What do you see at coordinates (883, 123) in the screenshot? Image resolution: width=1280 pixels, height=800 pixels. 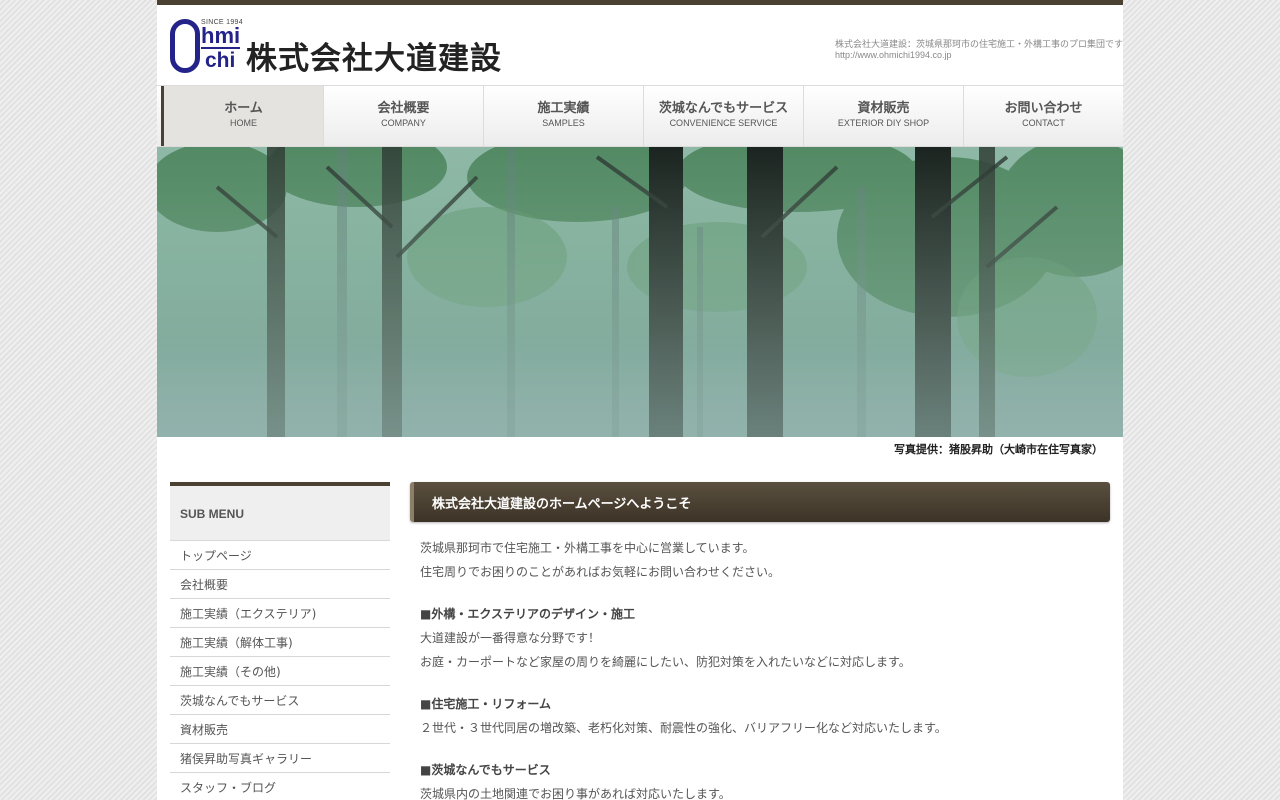 I see `nav-label-en: EXTERIOR DIY SHOP` at bounding box center [883, 123].